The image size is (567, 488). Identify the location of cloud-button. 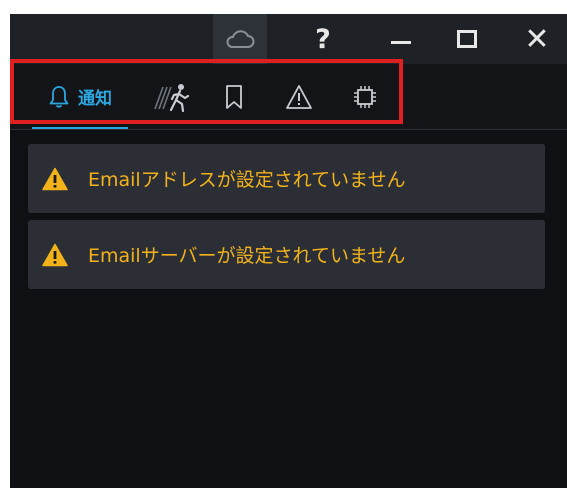
(240, 39).